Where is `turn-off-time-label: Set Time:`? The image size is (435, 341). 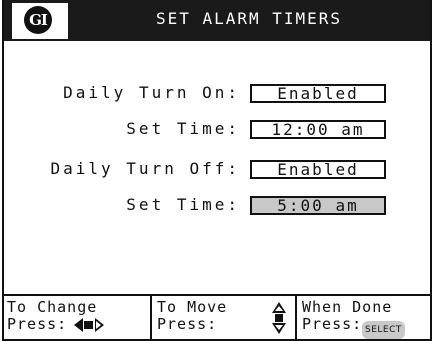
turn-off-time-label: Set Time: is located at coordinates (183, 204).